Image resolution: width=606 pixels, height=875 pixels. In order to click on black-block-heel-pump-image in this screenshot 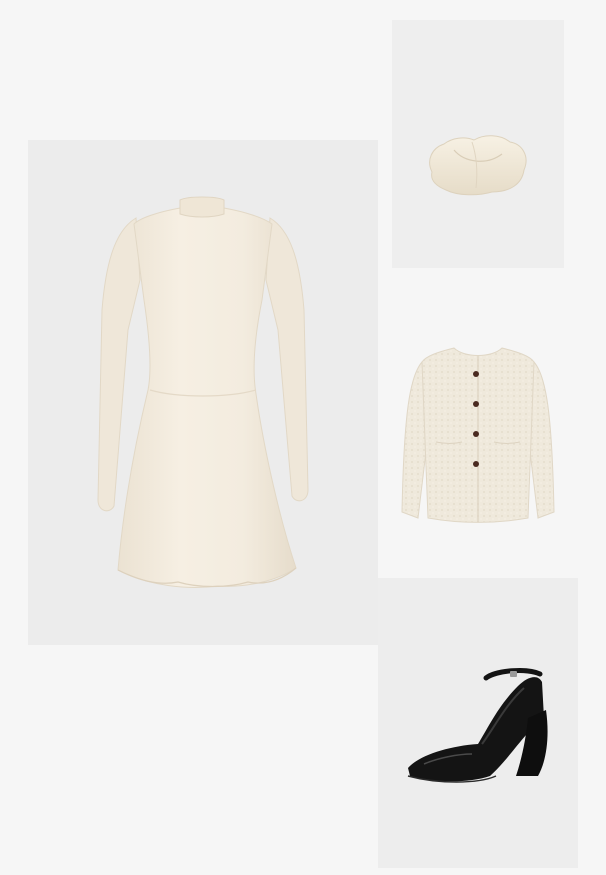, I will do `click(477, 725)`.